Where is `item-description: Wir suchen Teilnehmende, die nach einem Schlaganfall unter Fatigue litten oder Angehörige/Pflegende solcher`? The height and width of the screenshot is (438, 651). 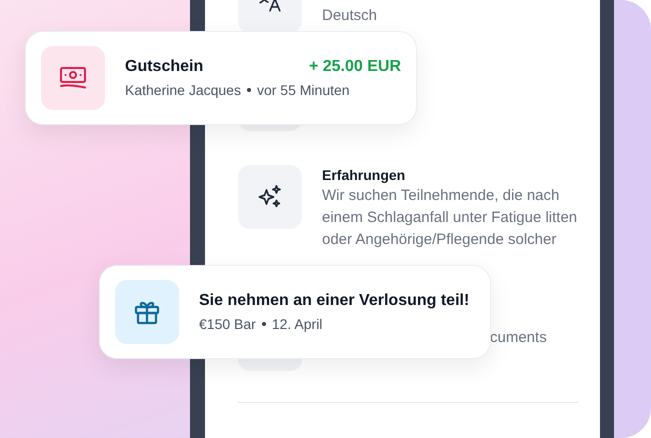 item-description: Wir suchen Teilnehmende, die nach einem Schlaganfall unter Fatigue litten oder Angehörige/Pflegende solcher is located at coordinates (450, 218).